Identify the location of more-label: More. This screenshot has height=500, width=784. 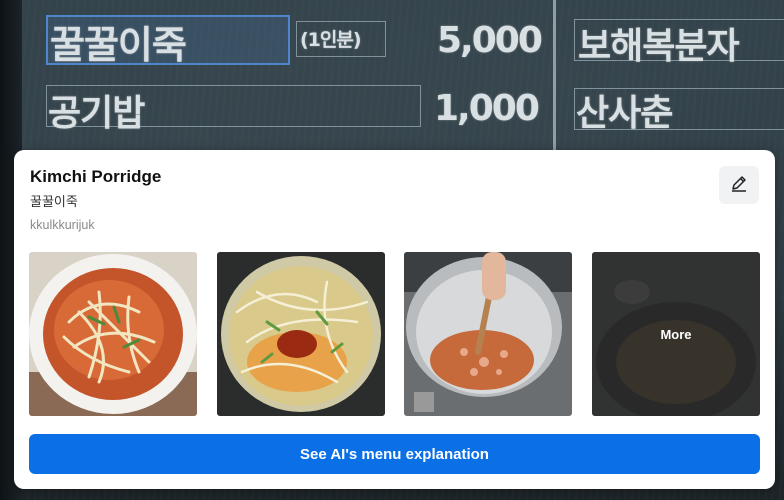
(676, 334).